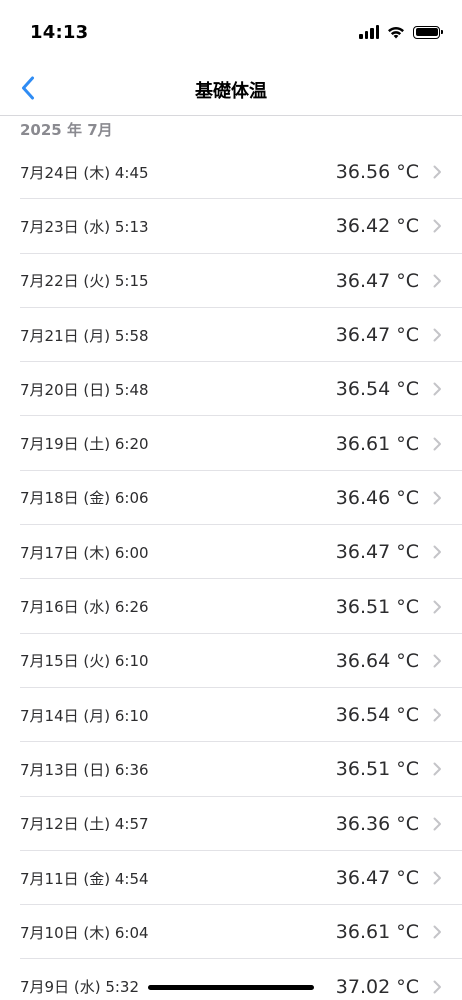  Describe the element at coordinates (428, 32) in the screenshot. I see `battery-icon` at that location.